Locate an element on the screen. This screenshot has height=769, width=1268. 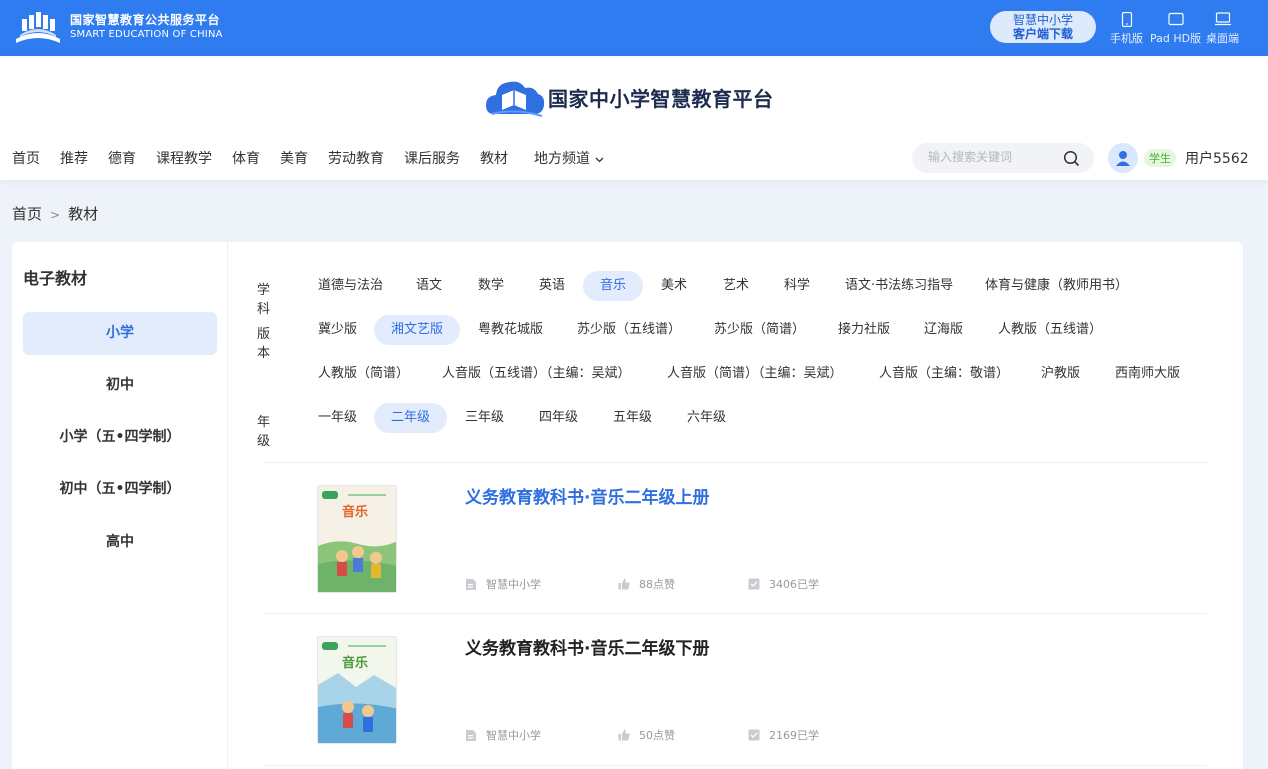
subject-option: 科学 is located at coordinates (797, 286).